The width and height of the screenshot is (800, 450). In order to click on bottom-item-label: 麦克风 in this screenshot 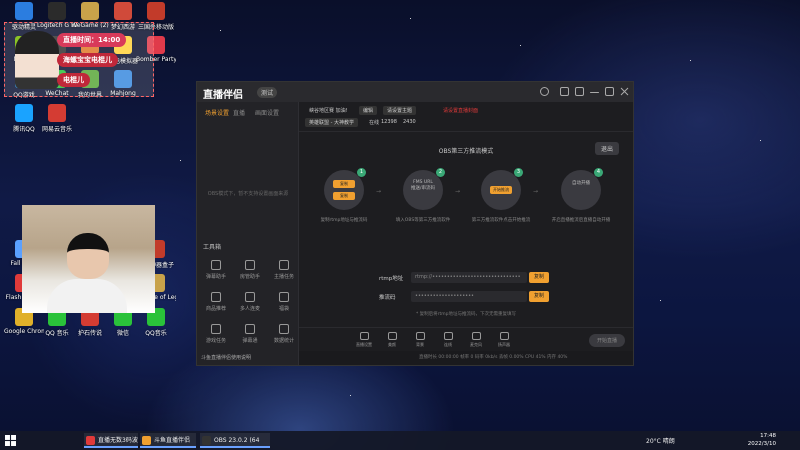, I will do `click(476, 344)`.